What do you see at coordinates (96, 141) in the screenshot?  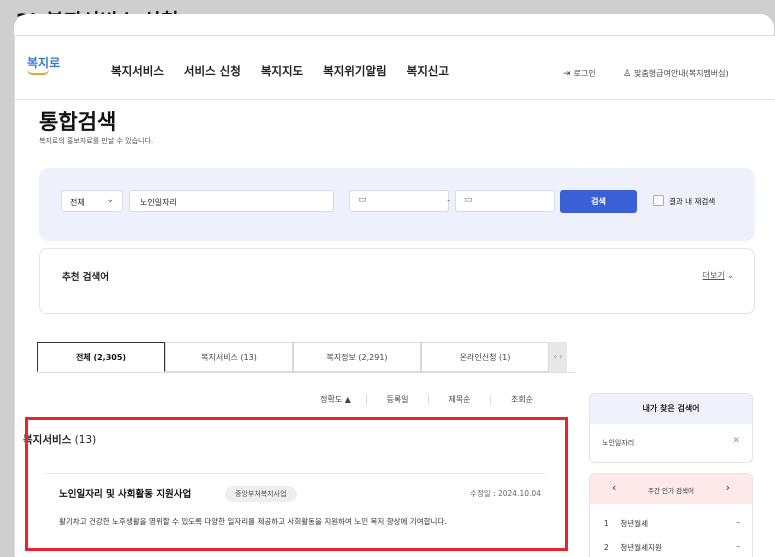 I see `page-subtitle: 복지로의 홍보자료를 만날 수 있습니다.` at bounding box center [96, 141].